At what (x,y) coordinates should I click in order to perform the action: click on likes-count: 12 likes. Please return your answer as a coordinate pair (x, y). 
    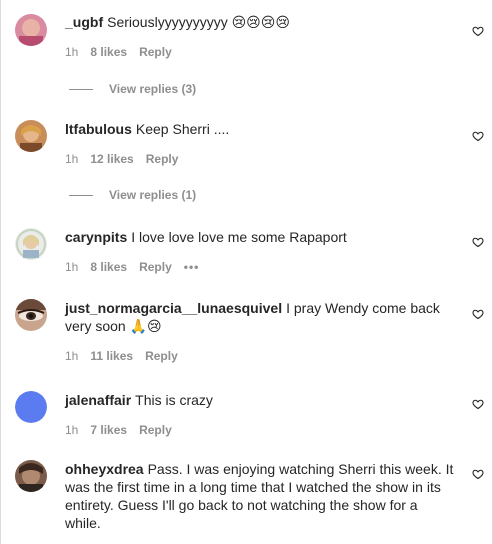
    Looking at the image, I should click on (111, 159).